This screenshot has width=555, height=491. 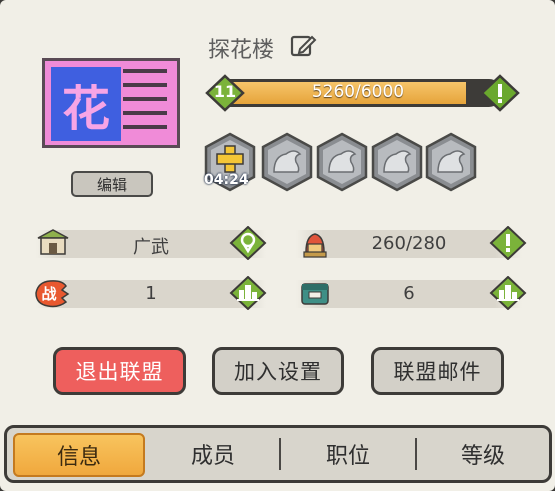 I want to click on tab-level: 等级, so click(x=483, y=454).